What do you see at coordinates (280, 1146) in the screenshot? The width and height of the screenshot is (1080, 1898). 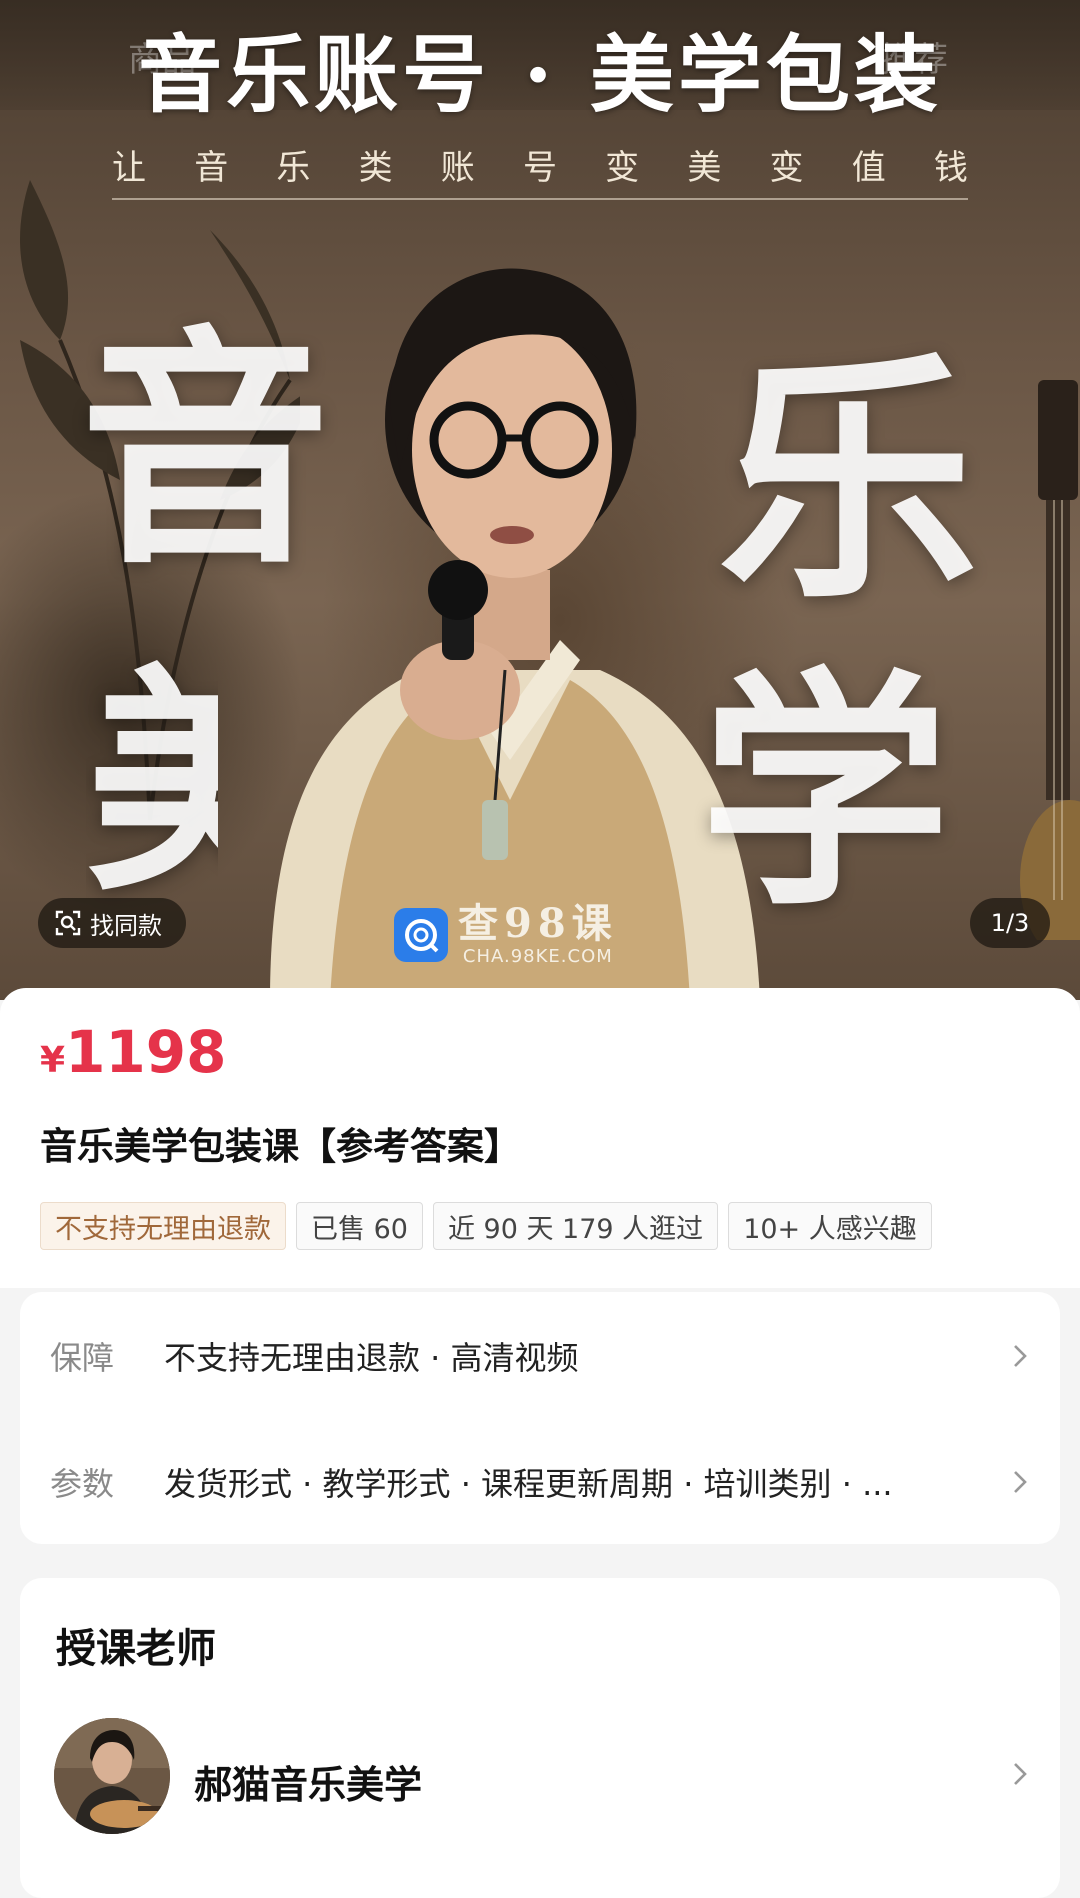 I see `product-title: 音乐美学包装课【参考答案】` at bounding box center [280, 1146].